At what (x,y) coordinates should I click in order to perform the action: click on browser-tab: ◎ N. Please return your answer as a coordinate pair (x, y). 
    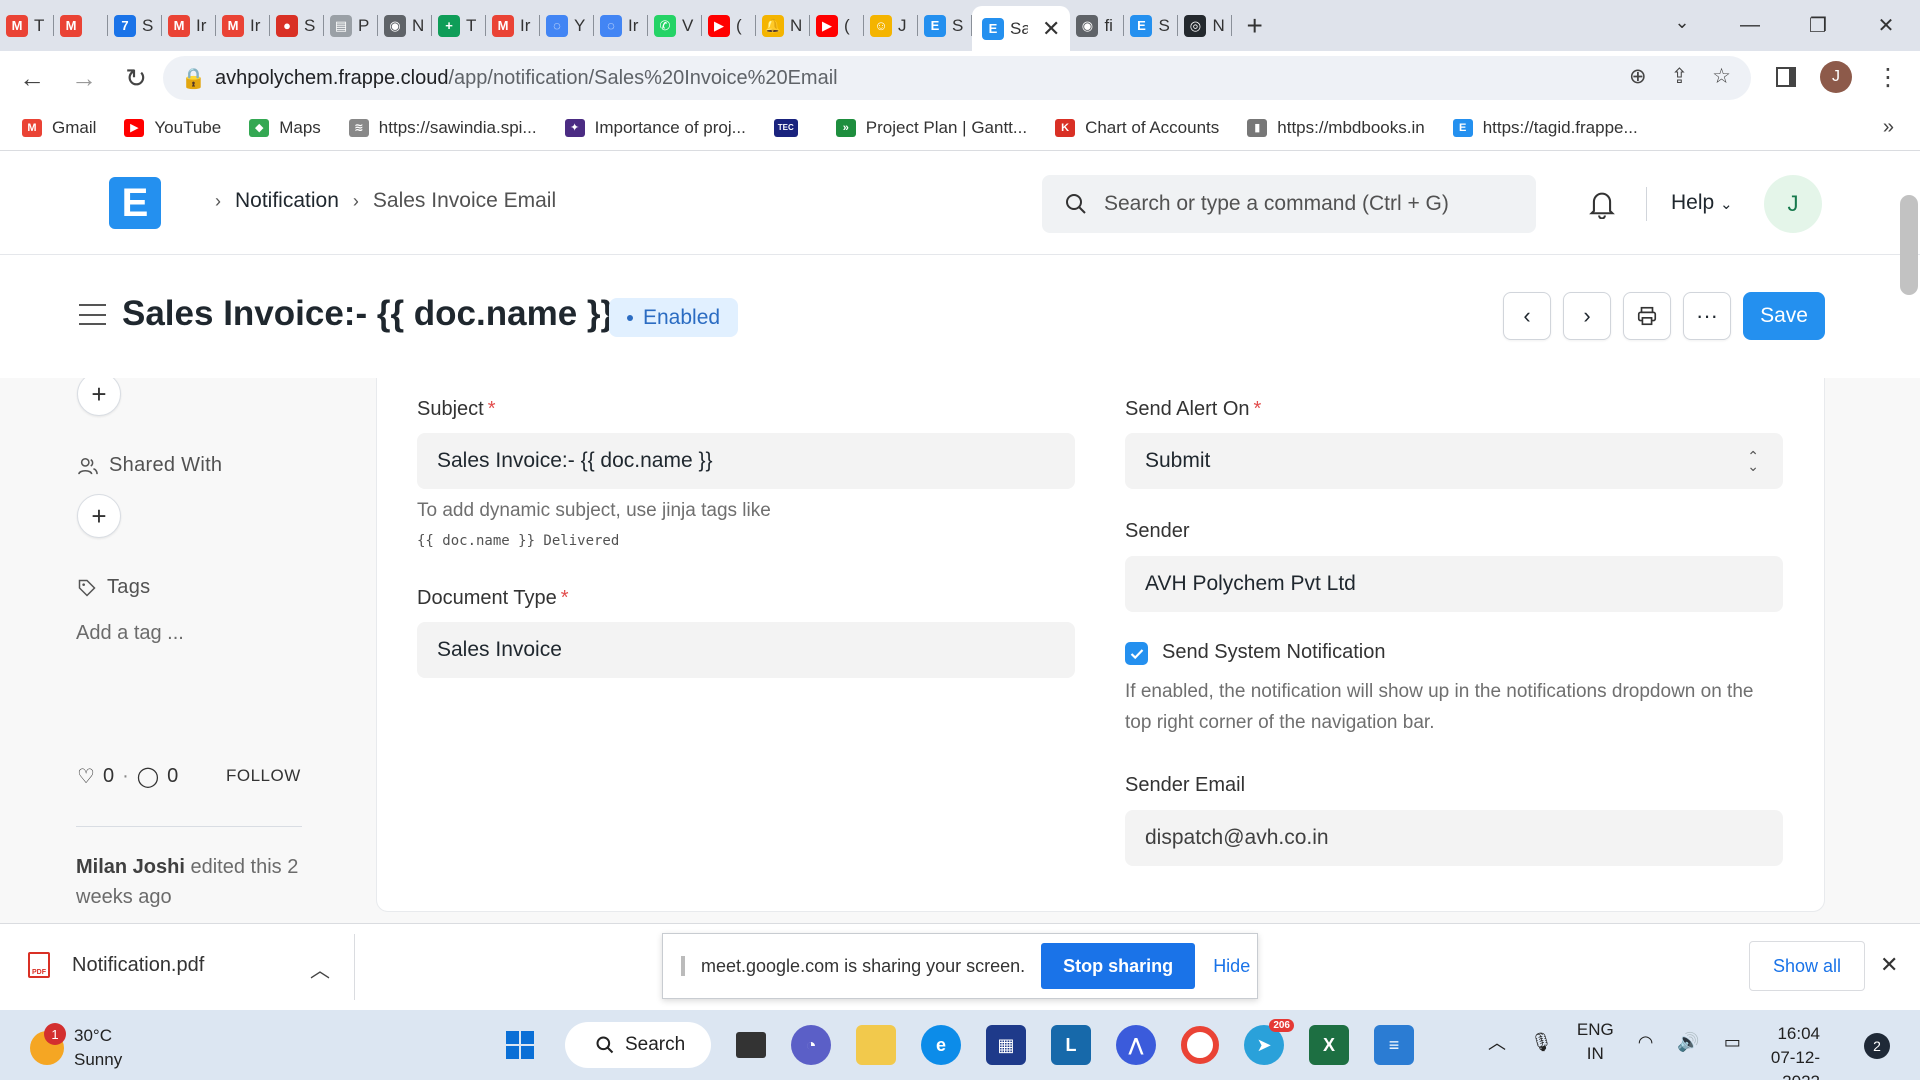
    Looking at the image, I should click on (1205, 25).